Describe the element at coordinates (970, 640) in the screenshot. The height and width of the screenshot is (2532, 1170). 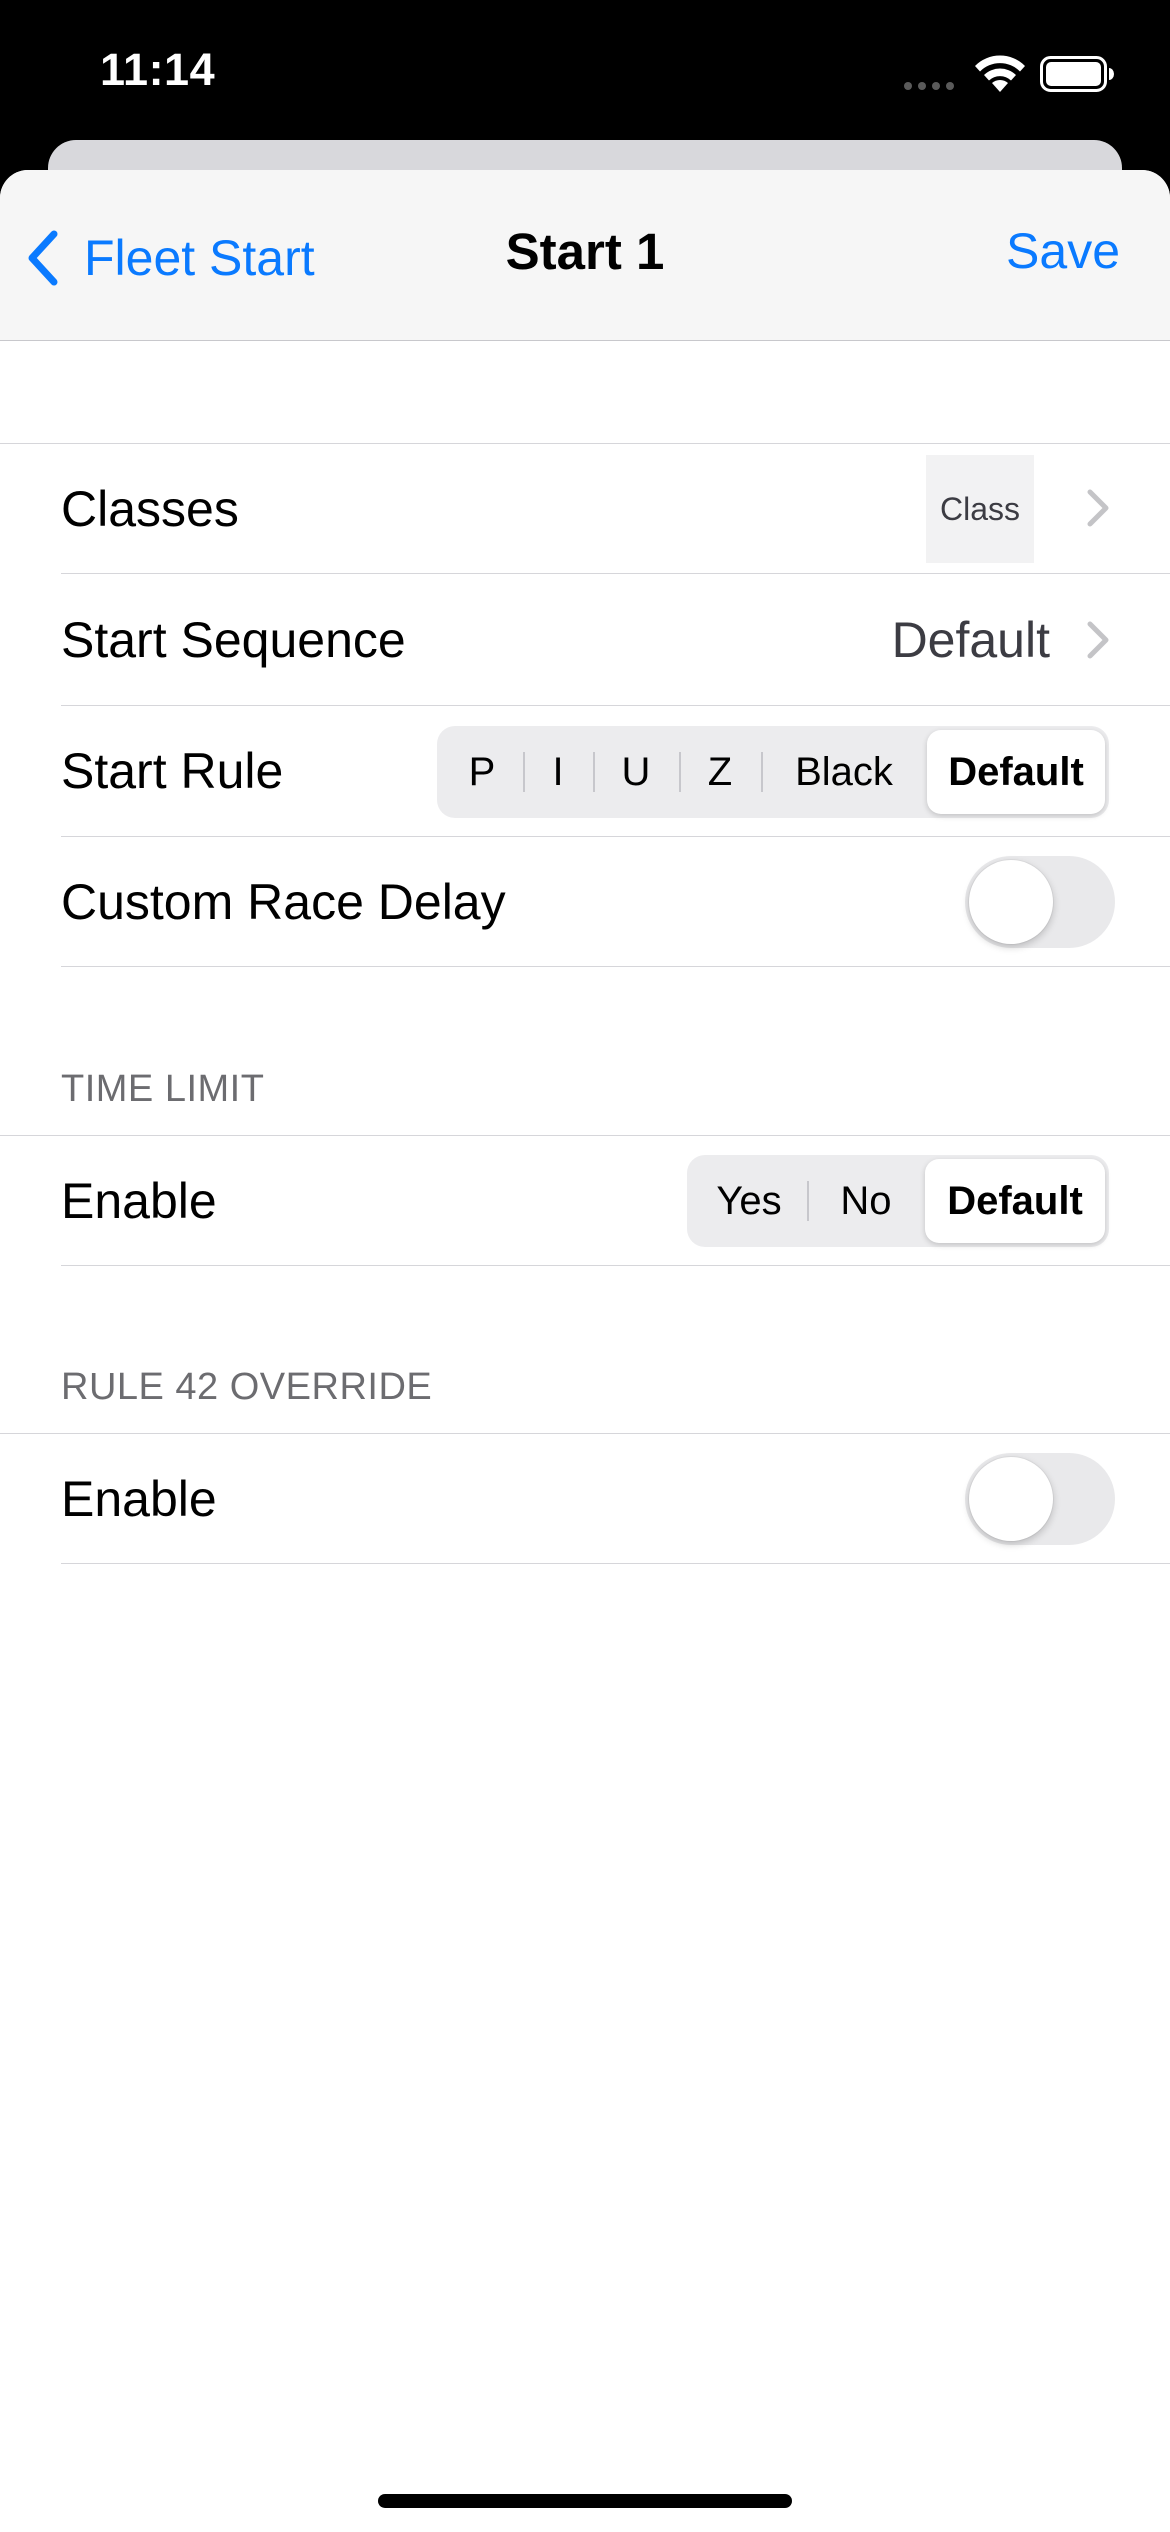
I see `start-sequence-value: Default` at that location.